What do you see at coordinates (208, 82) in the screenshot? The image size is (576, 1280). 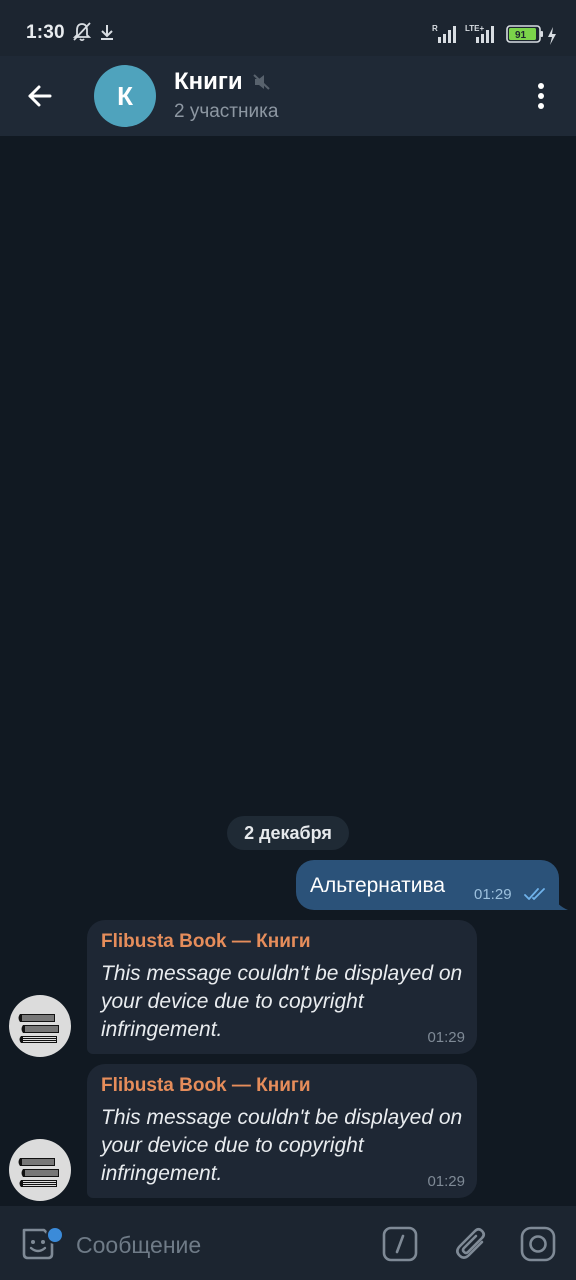 I see `chat-title: Книги` at bounding box center [208, 82].